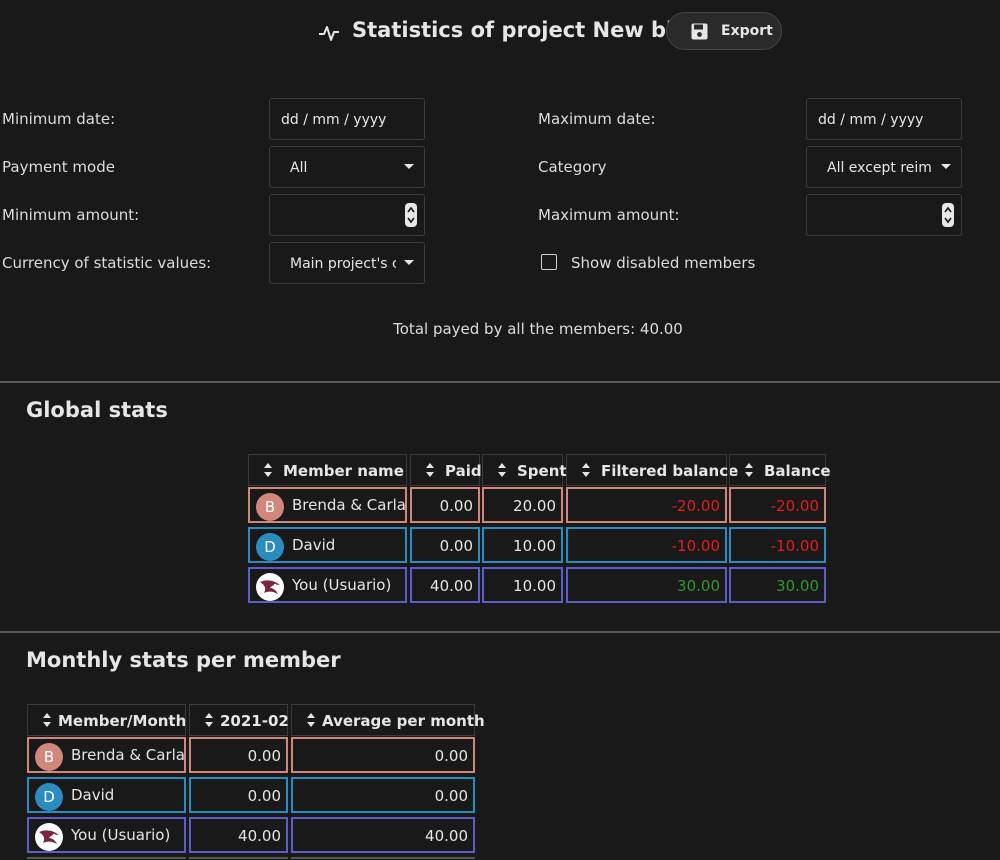 Image resolution: width=1000 pixels, height=860 pixels. I want to click on col-label: Filtered balance, so click(670, 471).